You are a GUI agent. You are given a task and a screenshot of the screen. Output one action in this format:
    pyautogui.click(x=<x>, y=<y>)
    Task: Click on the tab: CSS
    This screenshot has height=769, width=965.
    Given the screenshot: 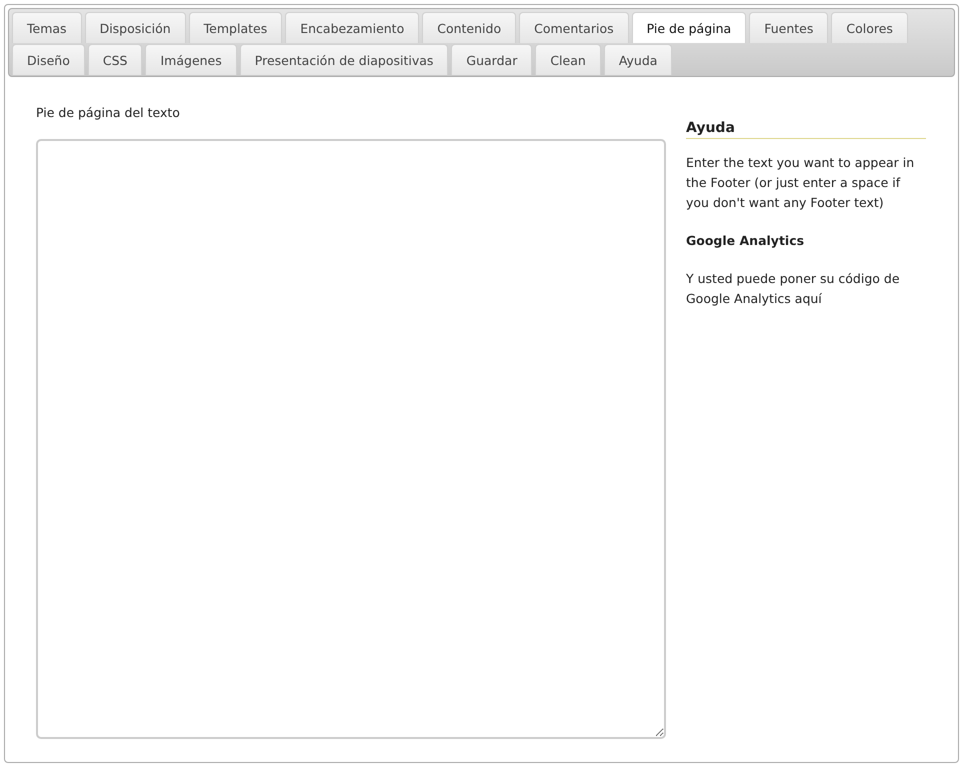 What is the action you would take?
    pyautogui.click(x=115, y=59)
    